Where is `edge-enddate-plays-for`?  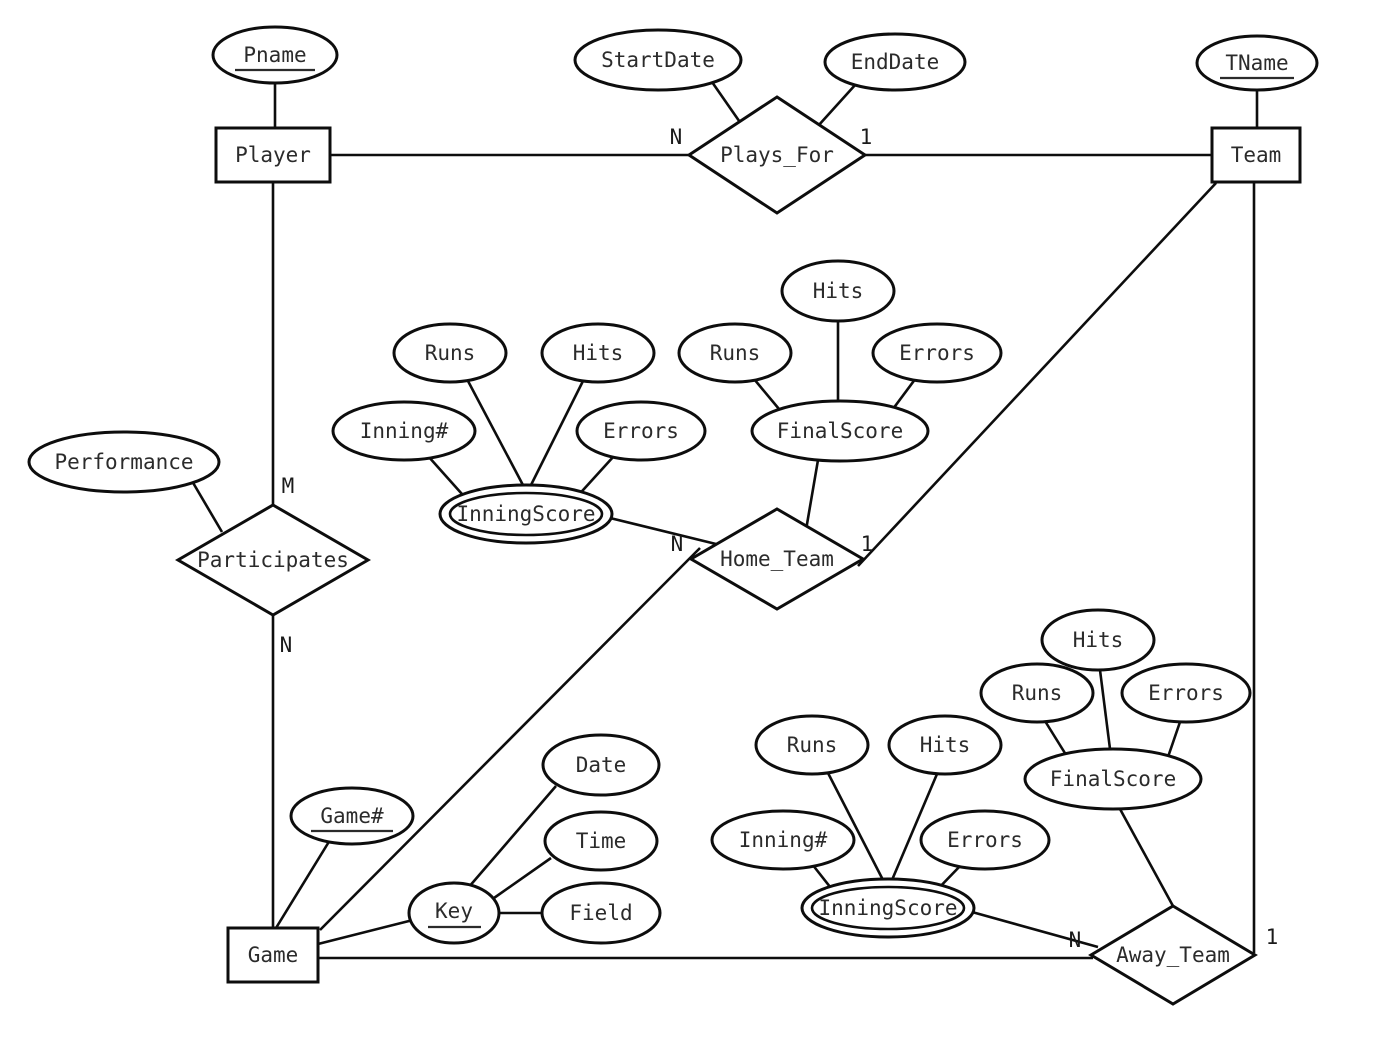
edge-enddate-plays-for is located at coordinates (837, 105).